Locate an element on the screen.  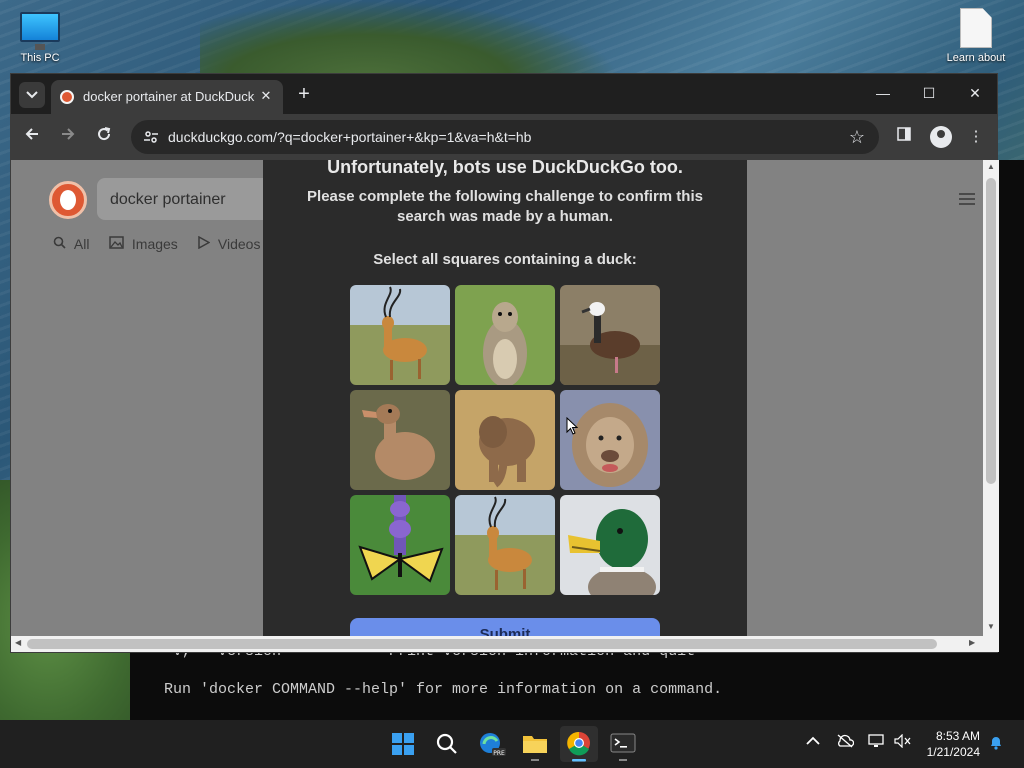
arrow-right-icon is located at coordinates (68, 134).